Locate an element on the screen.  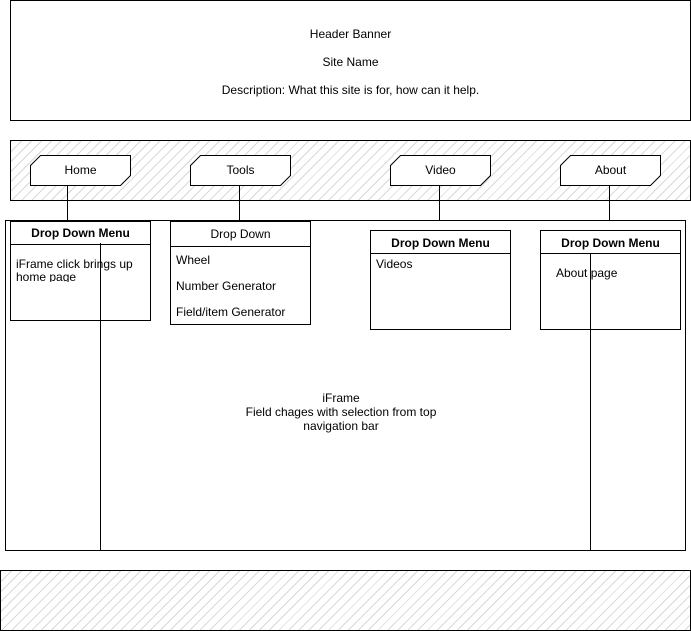
dropdown-video-title: Drop Down Menu is located at coordinates (440, 243).